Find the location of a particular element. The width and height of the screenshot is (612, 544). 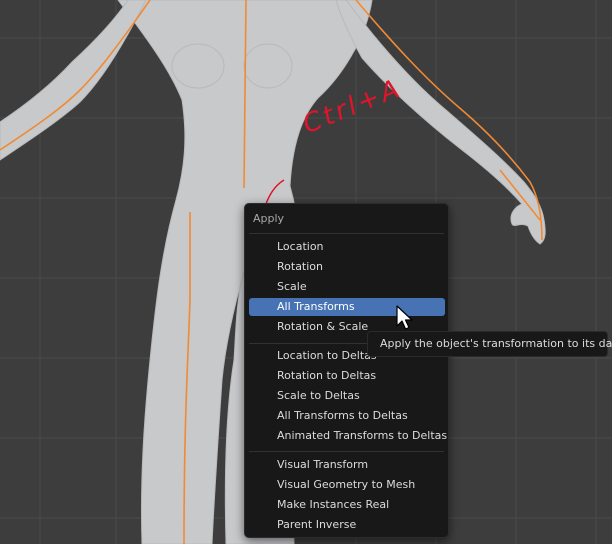

menu-item-parent-inverse: Parent Inverse is located at coordinates (347, 525).